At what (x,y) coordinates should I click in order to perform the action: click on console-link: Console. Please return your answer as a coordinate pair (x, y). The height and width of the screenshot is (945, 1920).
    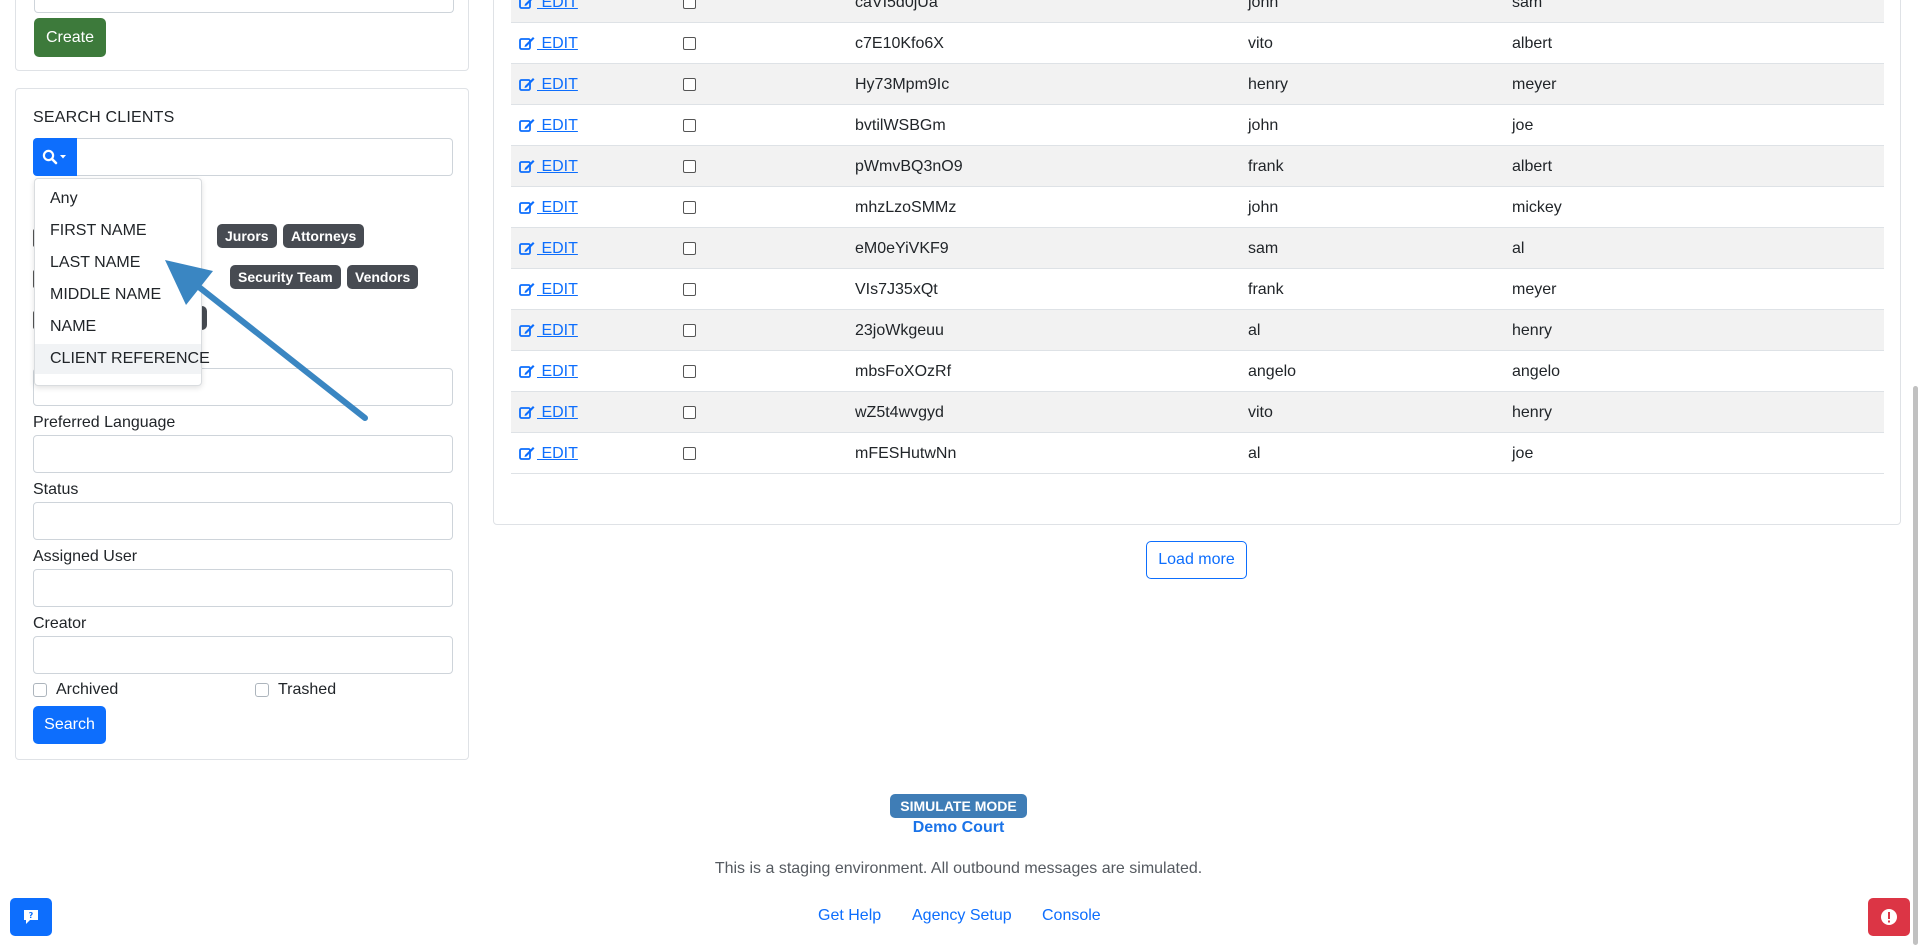
    Looking at the image, I should click on (1071, 916).